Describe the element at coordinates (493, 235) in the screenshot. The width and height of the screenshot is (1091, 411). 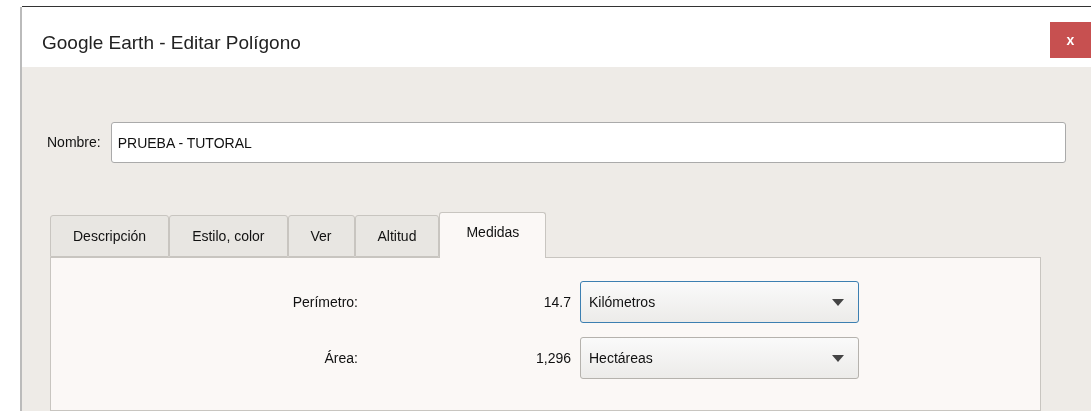
I see `tab: Medidas` at that location.